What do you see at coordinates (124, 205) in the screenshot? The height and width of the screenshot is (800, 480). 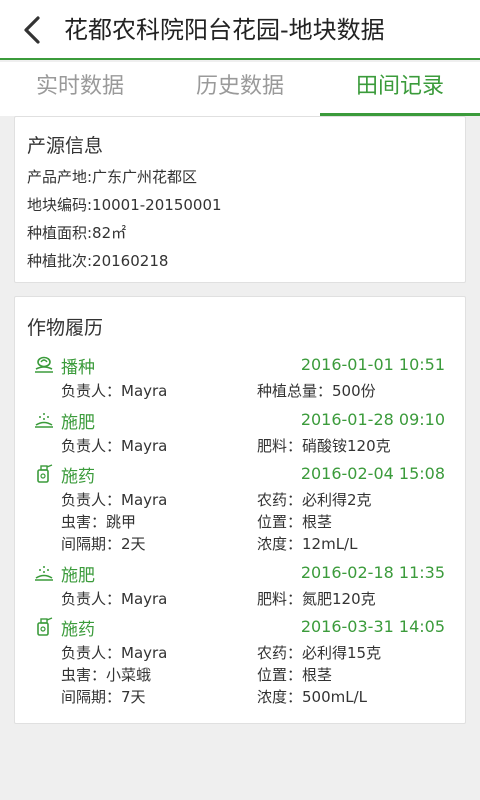 I see `origin-plot-code: 地块编码:10001-20150001` at bounding box center [124, 205].